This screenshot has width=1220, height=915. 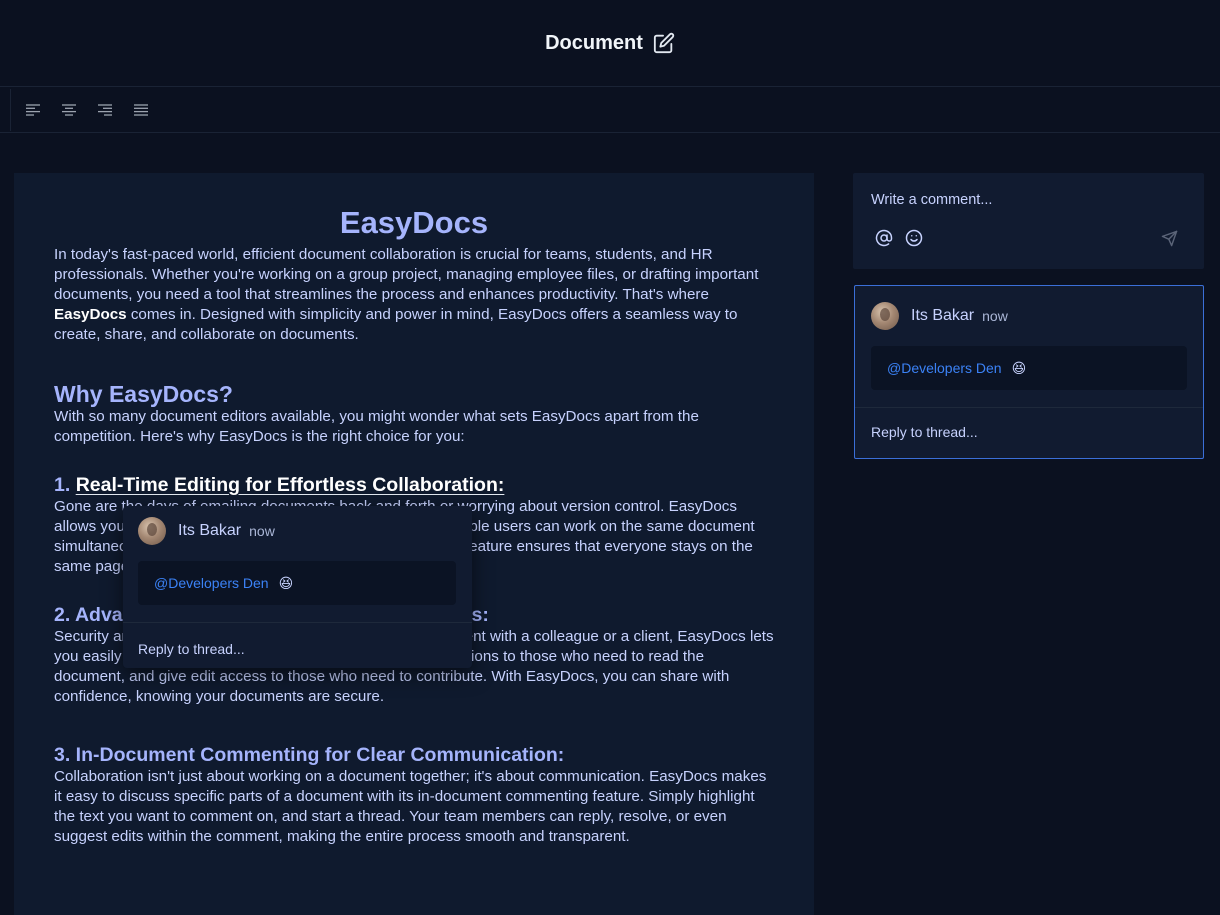 I want to click on align-center-icon, so click(x=69, y=110).